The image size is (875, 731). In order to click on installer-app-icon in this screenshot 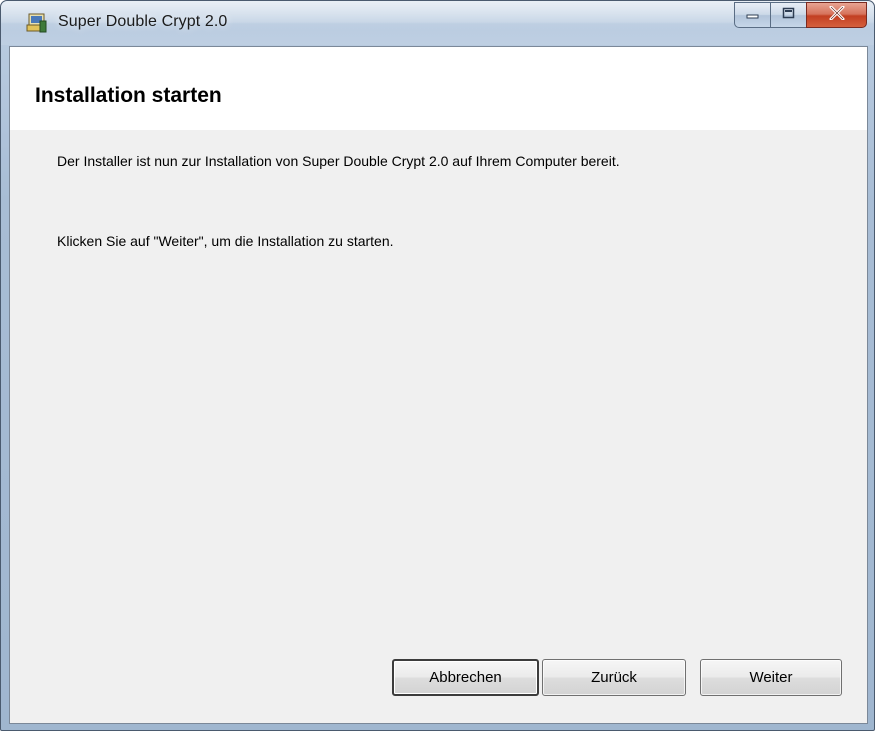, I will do `click(37, 23)`.